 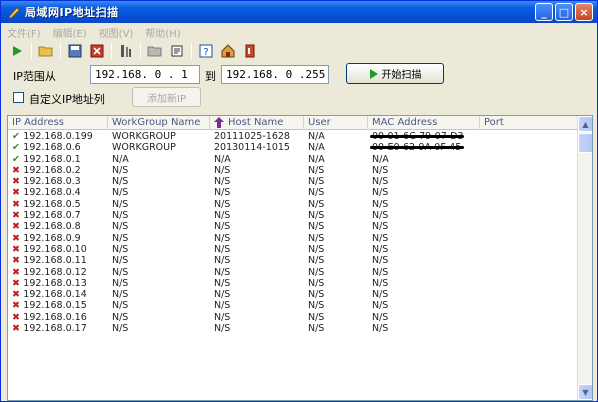 I want to click on exit-icon, so click(x=250, y=51).